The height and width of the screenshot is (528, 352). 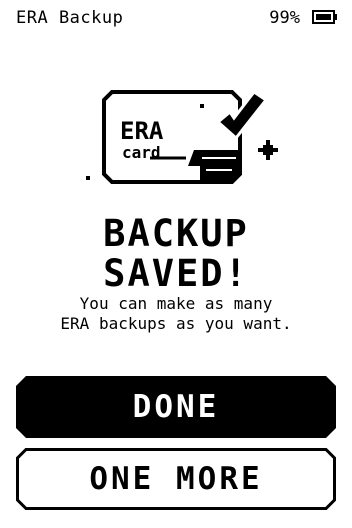 What do you see at coordinates (182, 136) in the screenshot?
I see `era-card-illustration: ERA card` at bounding box center [182, 136].